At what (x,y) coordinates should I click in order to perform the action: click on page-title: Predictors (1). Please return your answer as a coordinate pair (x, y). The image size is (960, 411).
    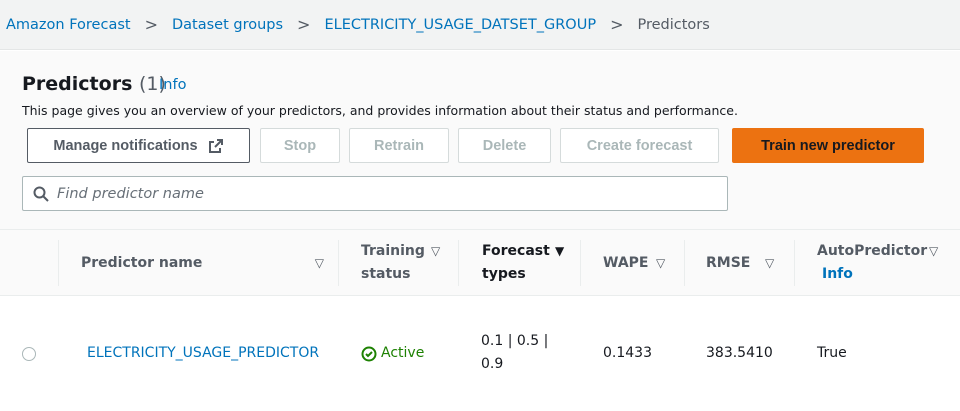
    Looking at the image, I should click on (94, 84).